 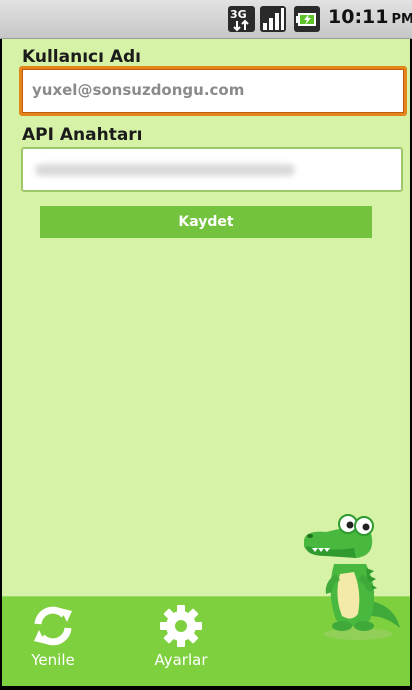 What do you see at coordinates (238, 14) in the screenshot?
I see `network-type-text: 3G` at bounding box center [238, 14].